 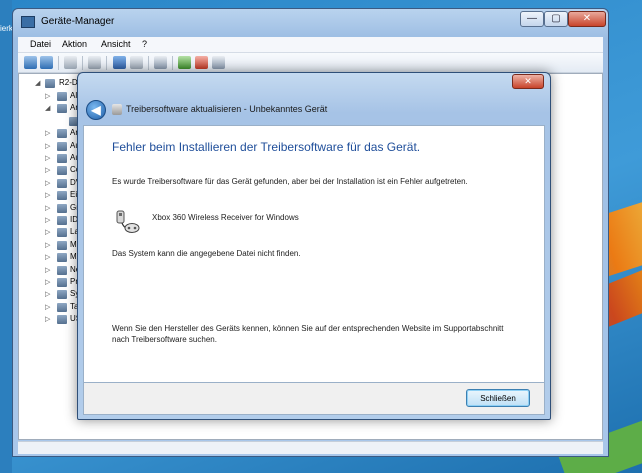 I want to click on status-bar, so click(x=310, y=447).